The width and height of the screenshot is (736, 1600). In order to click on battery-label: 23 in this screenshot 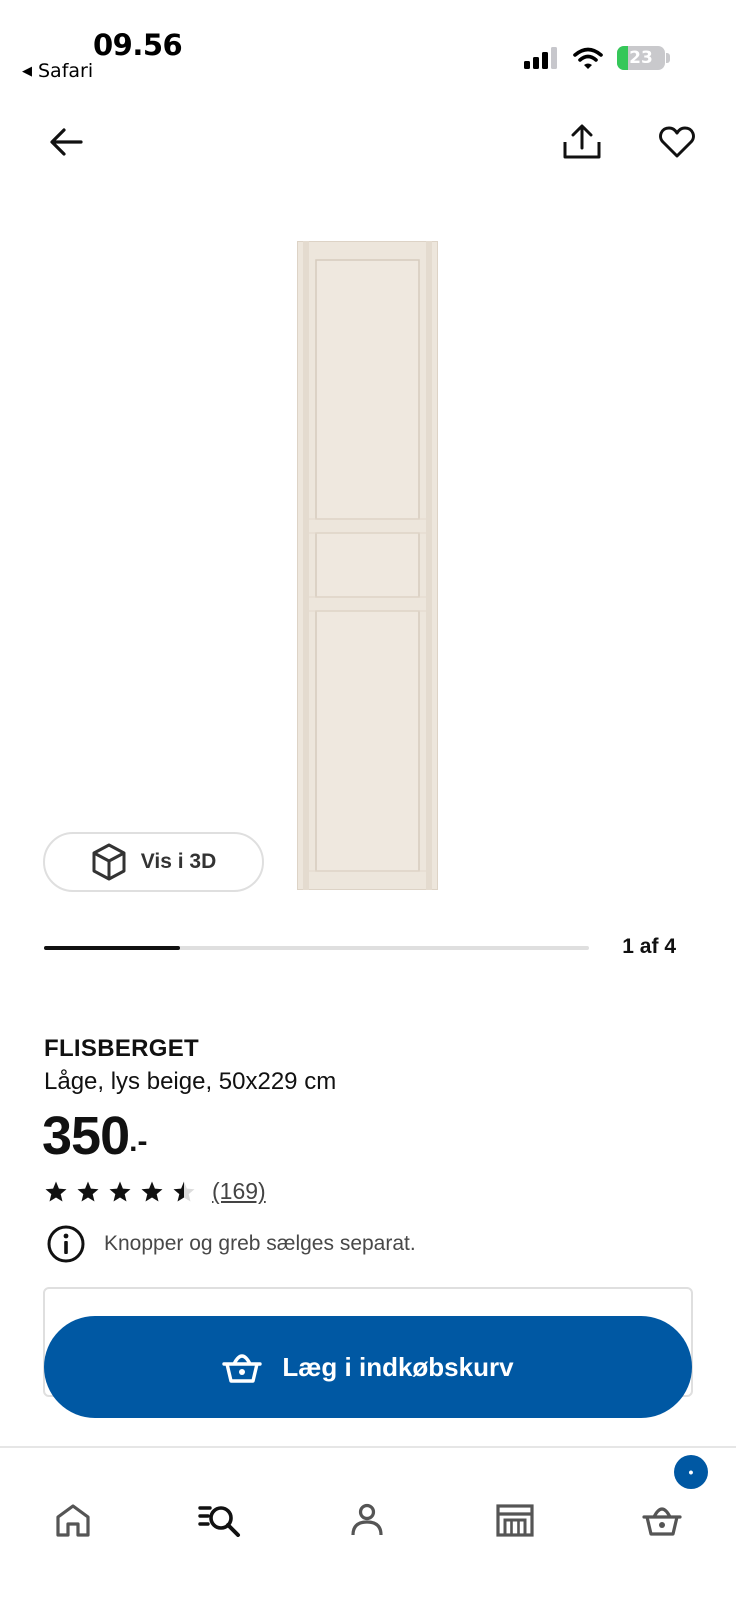, I will do `click(641, 58)`.